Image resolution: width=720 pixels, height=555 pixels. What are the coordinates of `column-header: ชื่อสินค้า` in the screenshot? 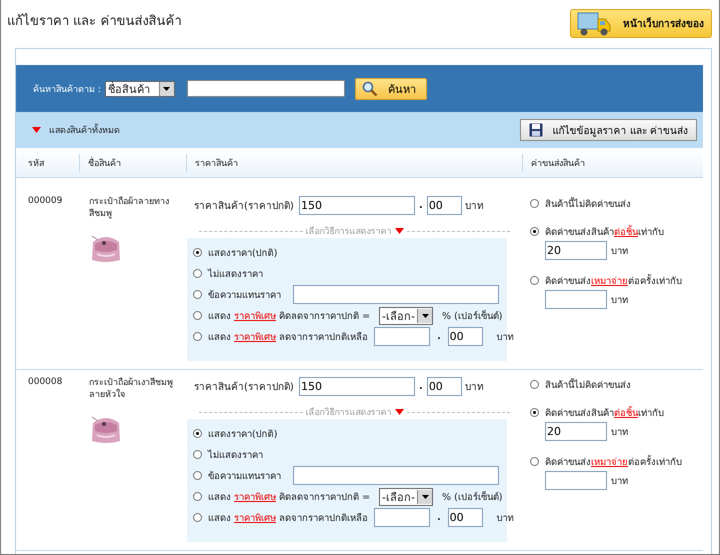 It's located at (132, 163).